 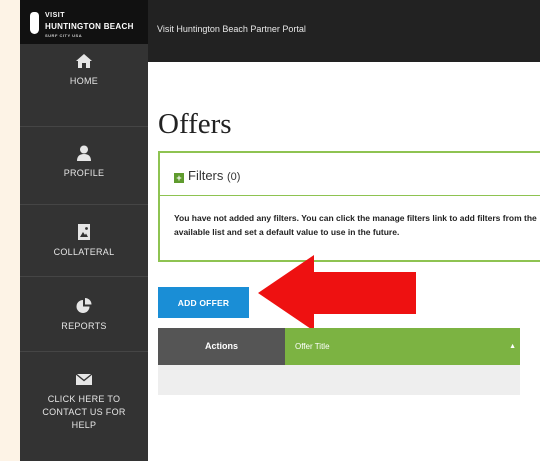 I want to click on home-icon, so click(x=84, y=61).